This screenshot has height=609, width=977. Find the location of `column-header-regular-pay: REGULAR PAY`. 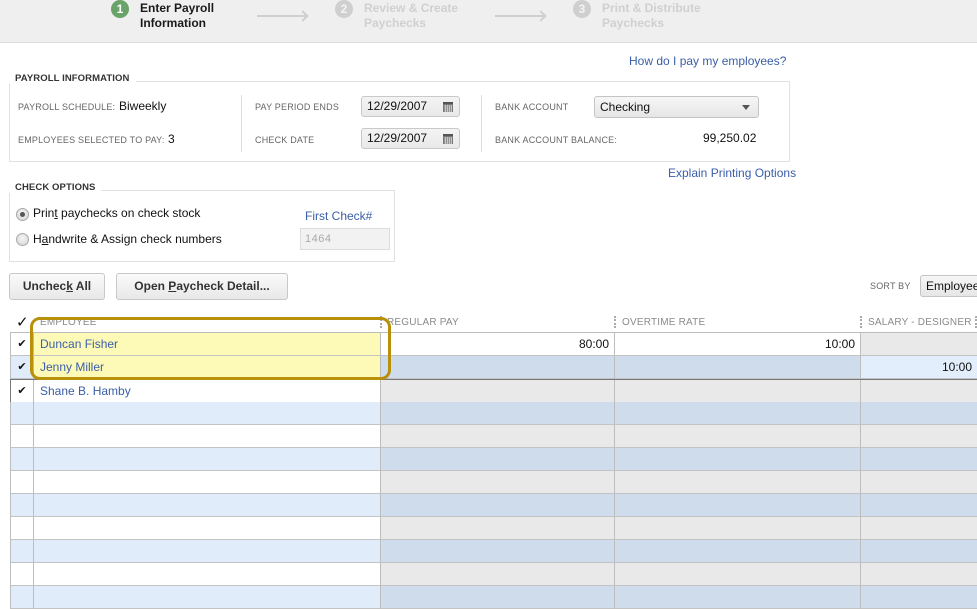

column-header-regular-pay: REGULAR PAY is located at coordinates (423, 323).